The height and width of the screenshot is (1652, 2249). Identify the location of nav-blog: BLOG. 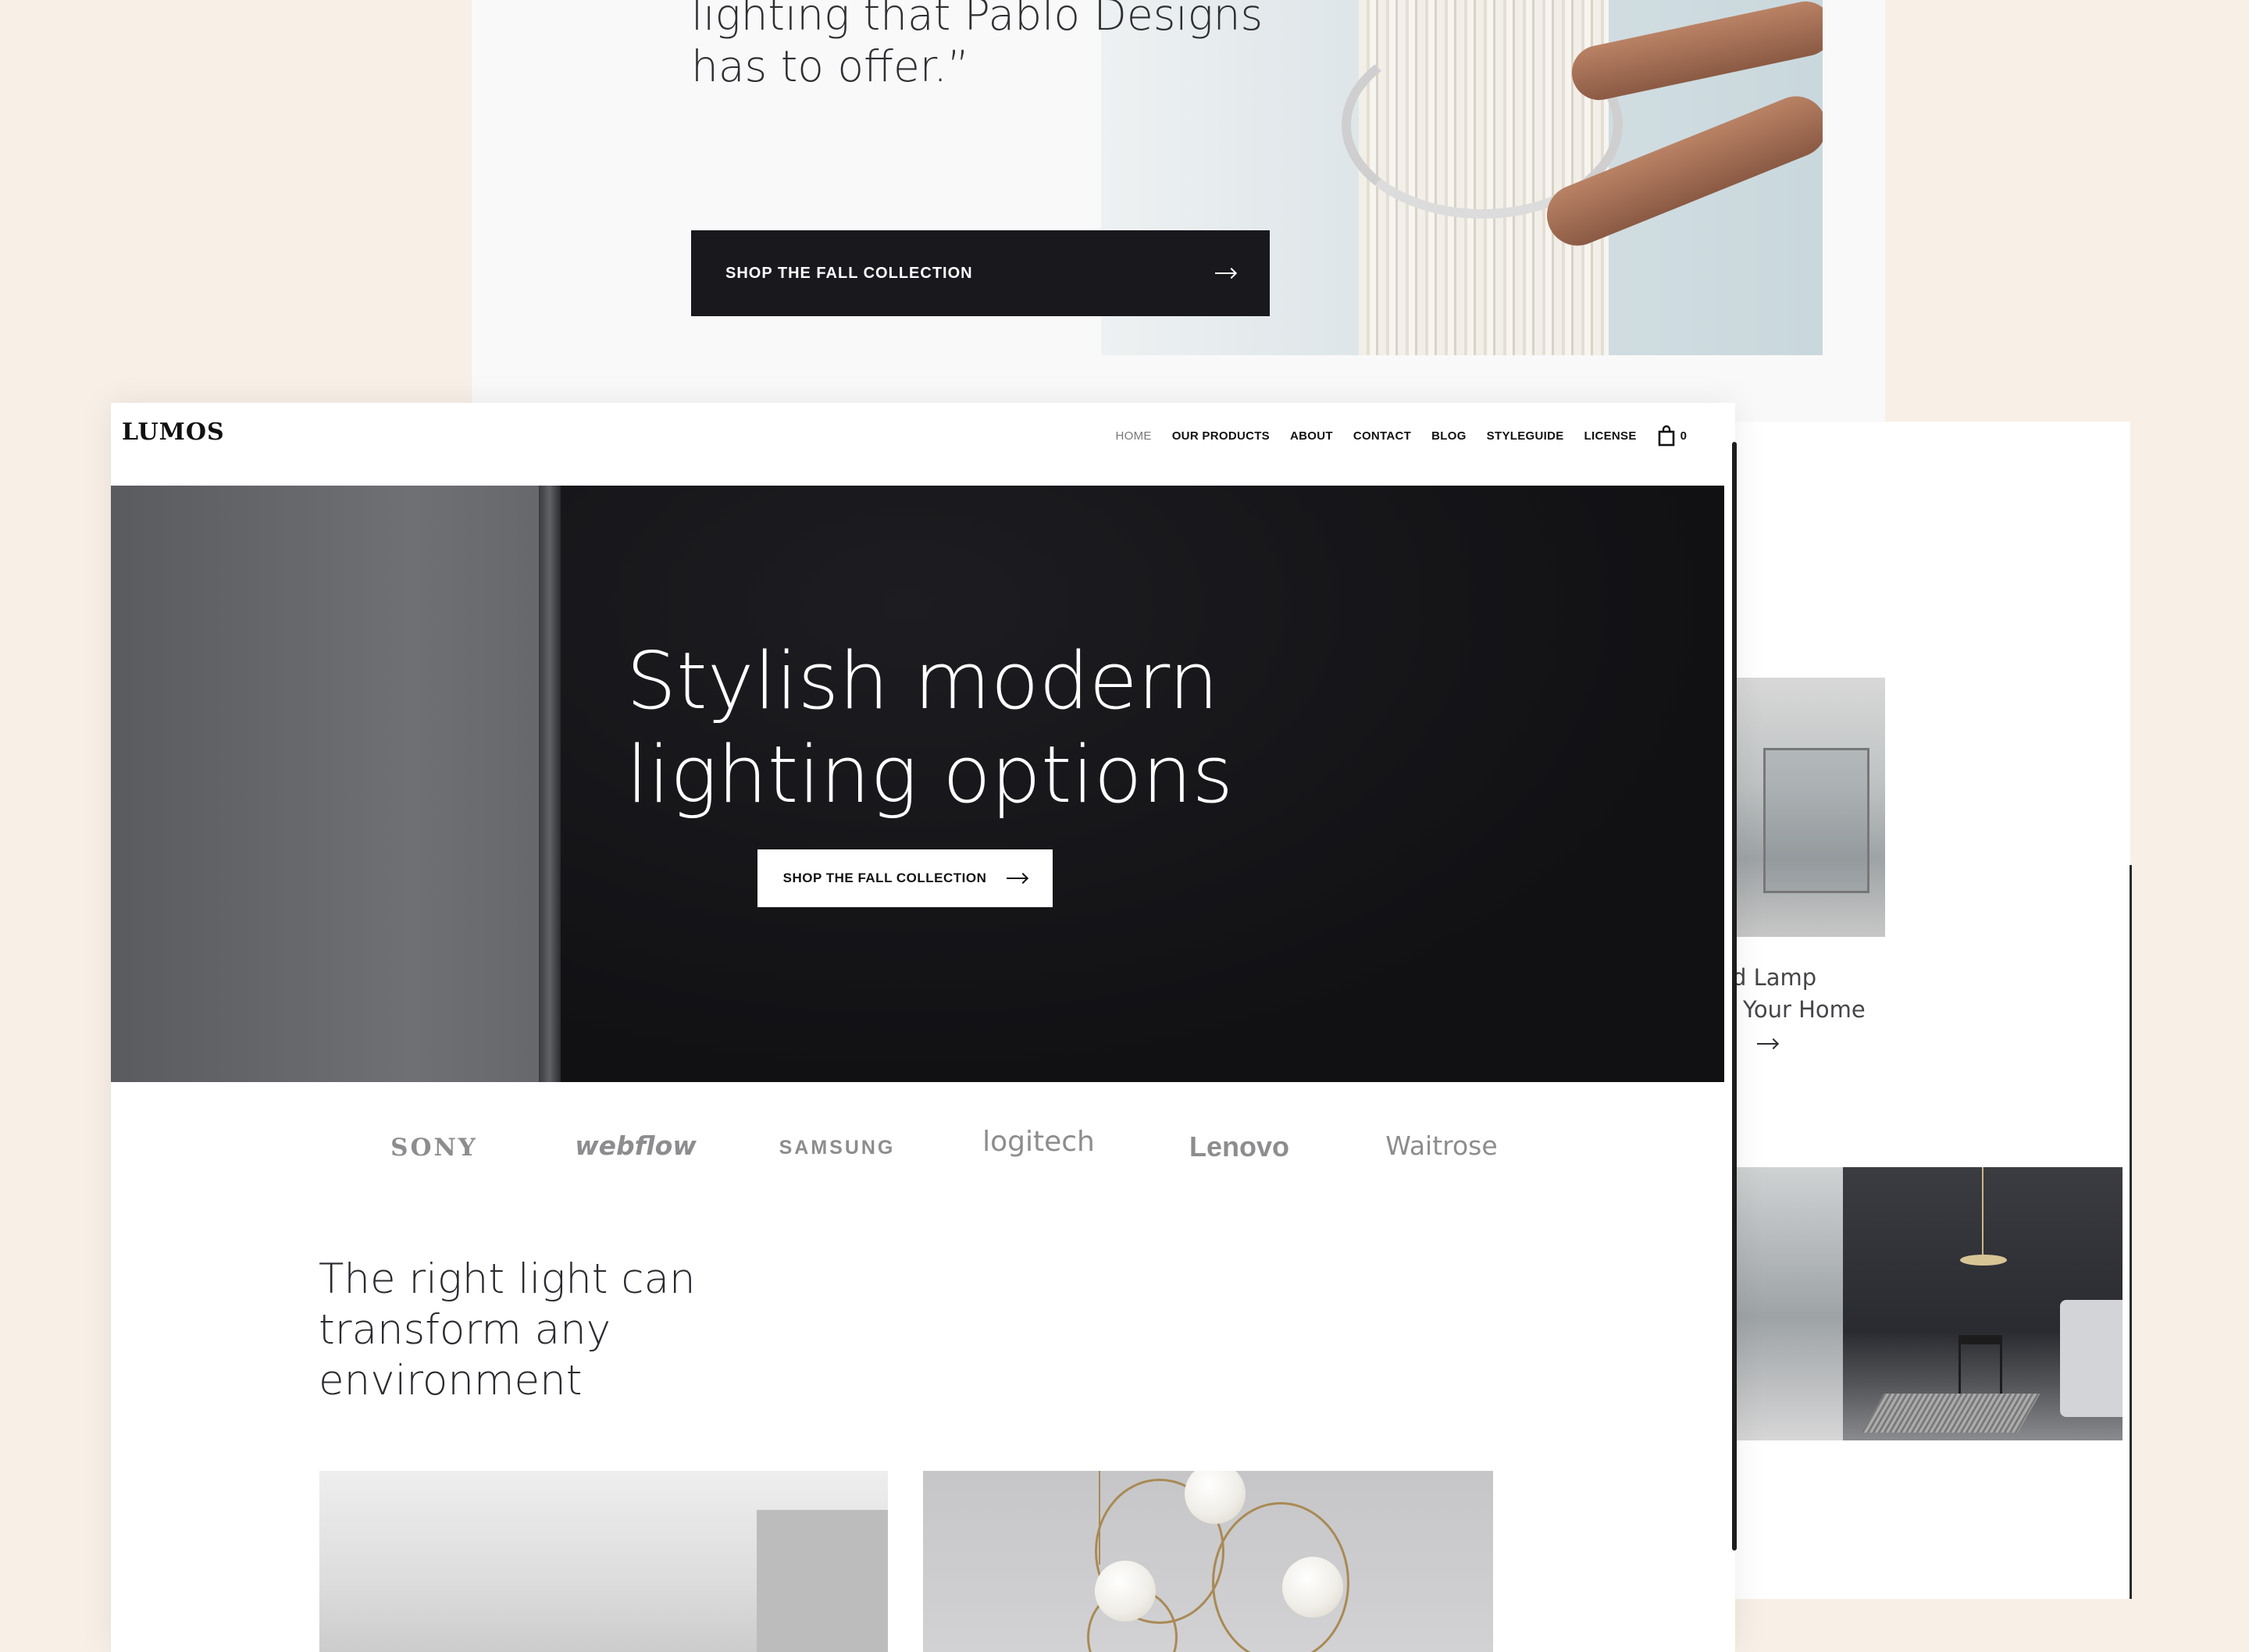
(1449, 436).